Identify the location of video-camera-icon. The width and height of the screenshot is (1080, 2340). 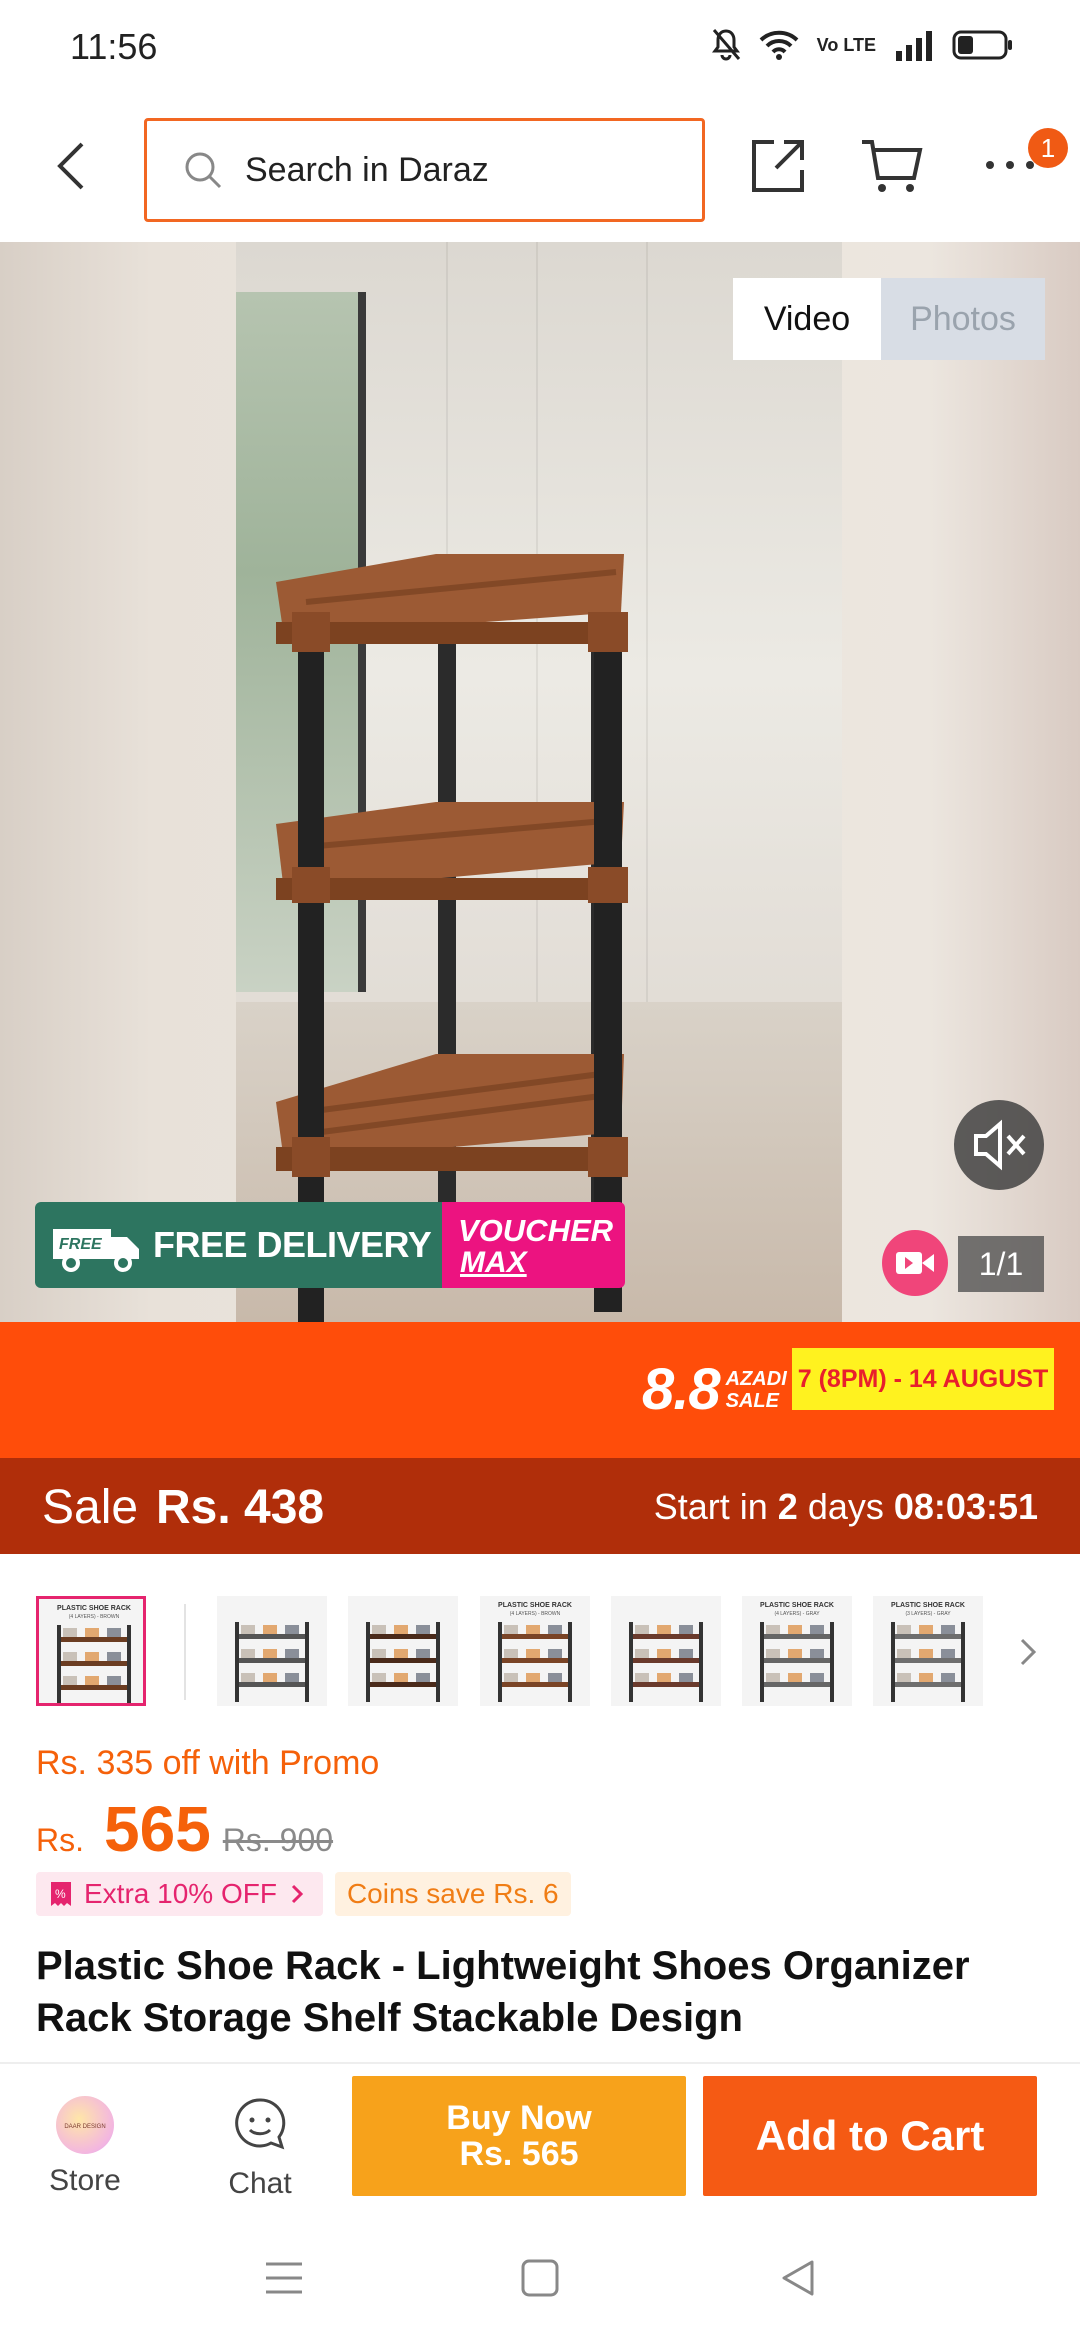
(915, 1263).